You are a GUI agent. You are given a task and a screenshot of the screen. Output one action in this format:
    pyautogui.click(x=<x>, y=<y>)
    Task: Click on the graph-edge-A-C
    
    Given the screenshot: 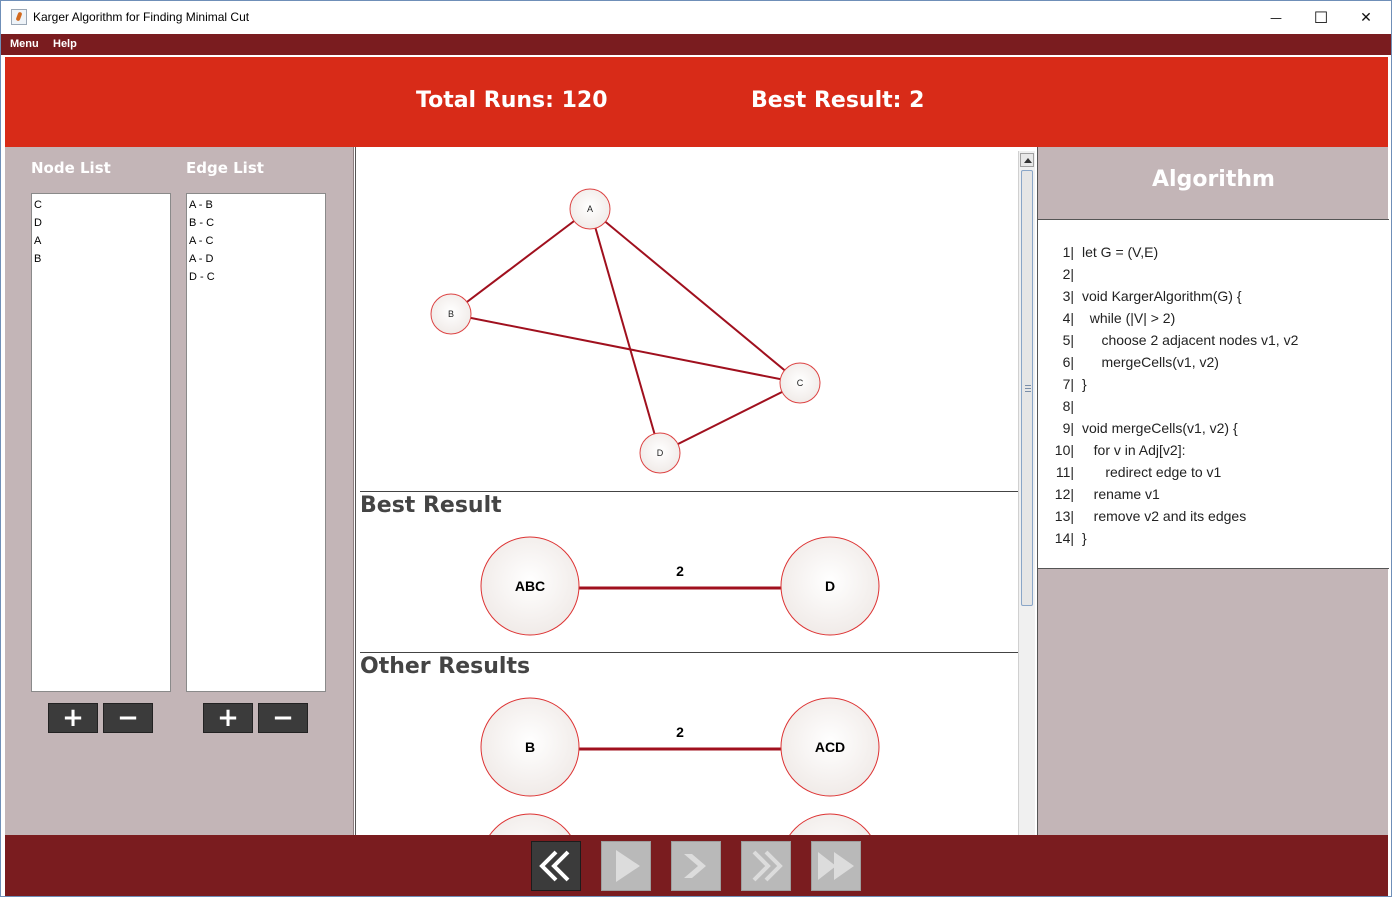 What is the action you would take?
    pyautogui.click(x=695, y=296)
    